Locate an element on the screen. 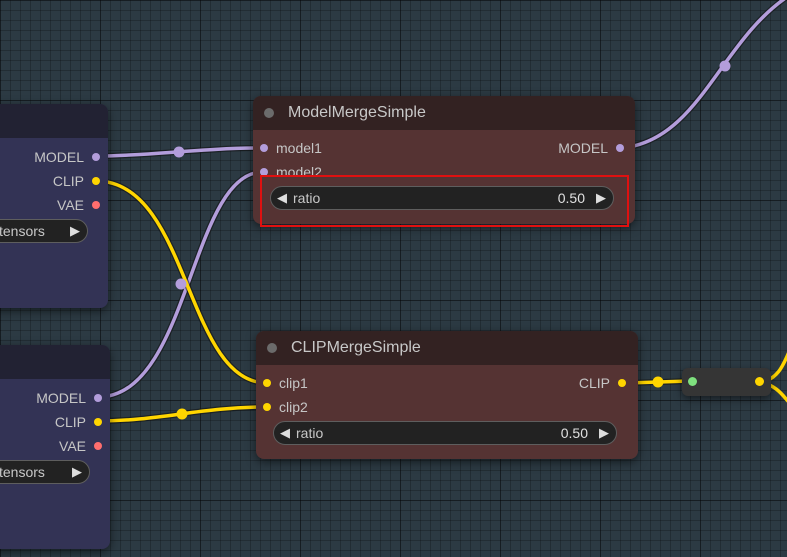  link-model-top-to-model1 is located at coordinates (179, 152).